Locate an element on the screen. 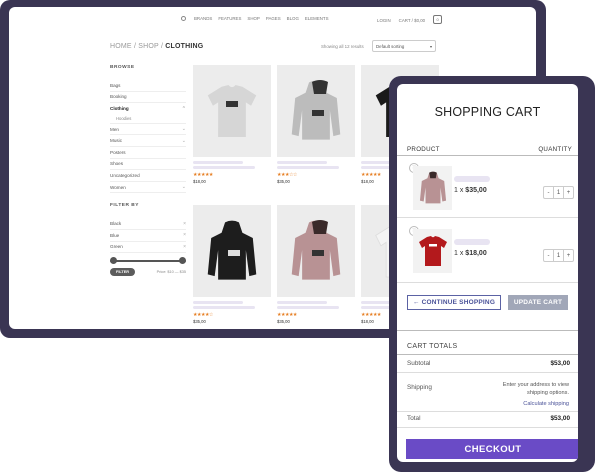 The width and height of the screenshot is (596, 474). continue-shopping-button: ← CONTINUE SHOPPING is located at coordinates (454, 302).